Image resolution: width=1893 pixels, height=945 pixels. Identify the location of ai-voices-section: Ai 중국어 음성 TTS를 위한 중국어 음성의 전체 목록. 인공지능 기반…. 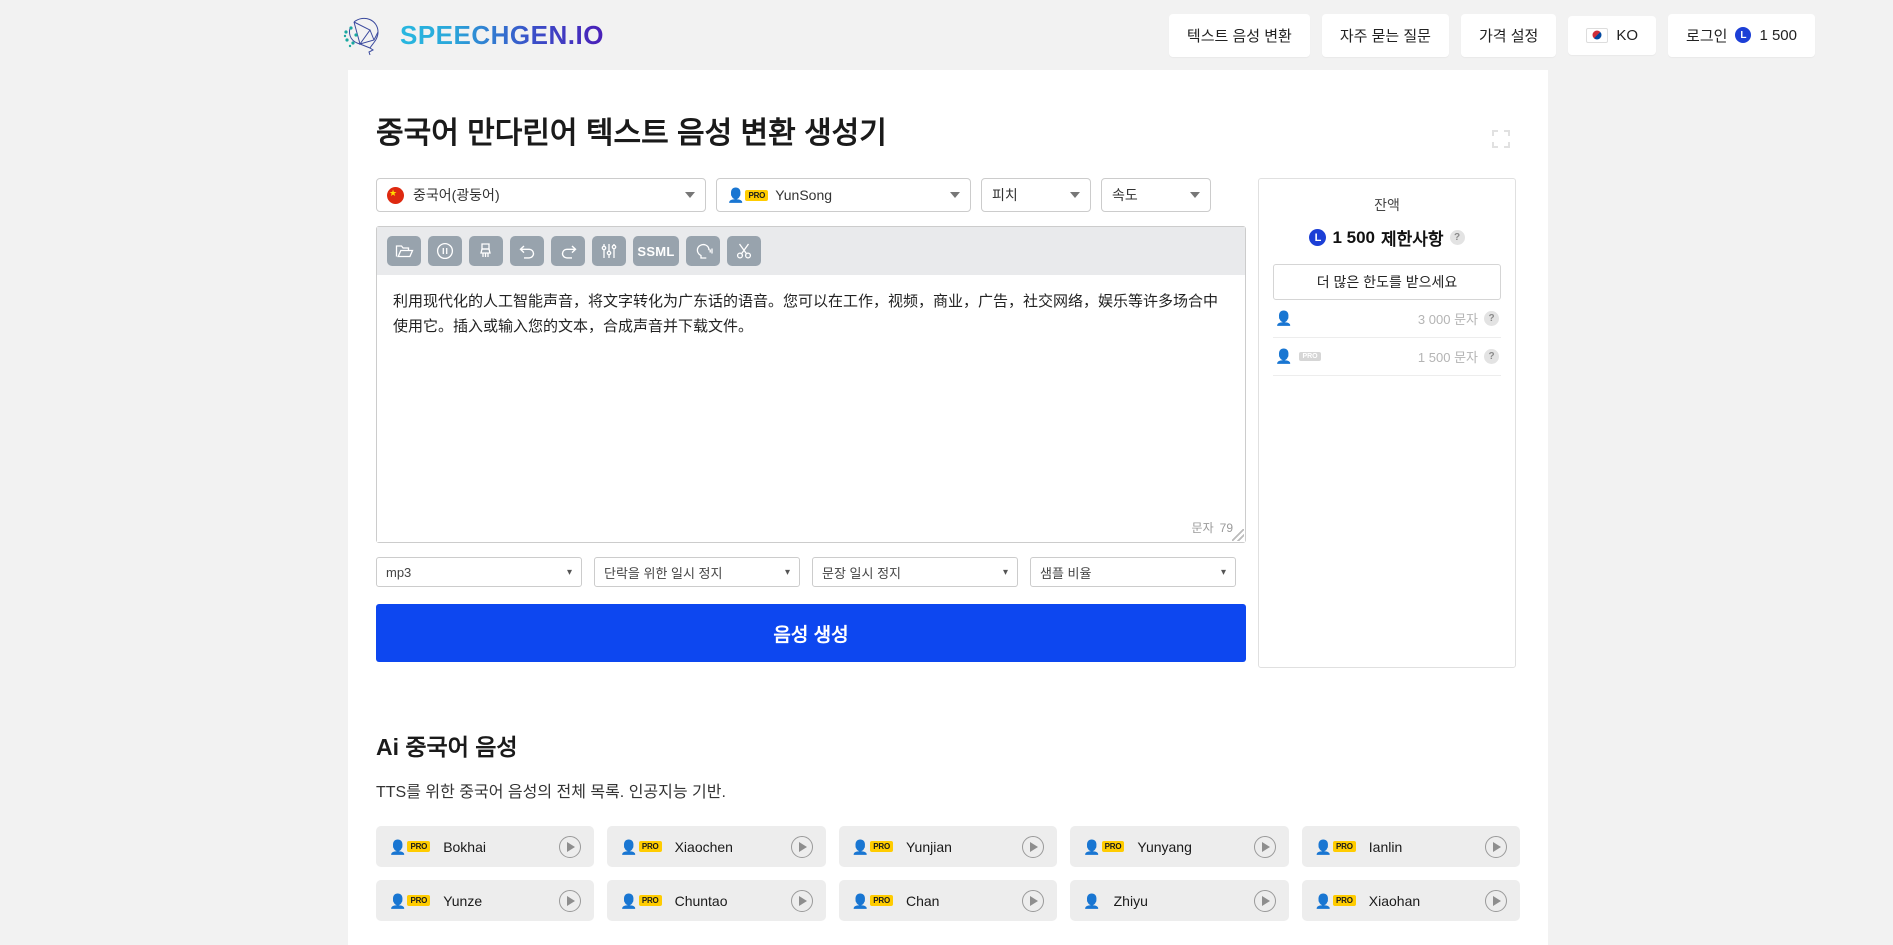
(948, 824).